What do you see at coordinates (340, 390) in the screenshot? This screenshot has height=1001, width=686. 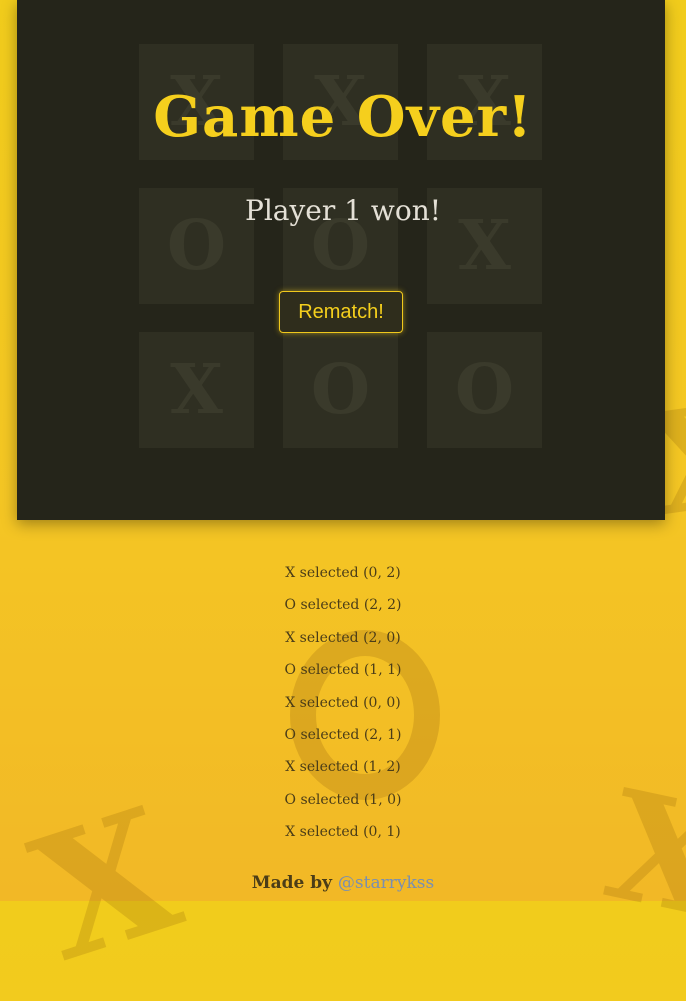 I see `board-cell-2-1: O` at bounding box center [340, 390].